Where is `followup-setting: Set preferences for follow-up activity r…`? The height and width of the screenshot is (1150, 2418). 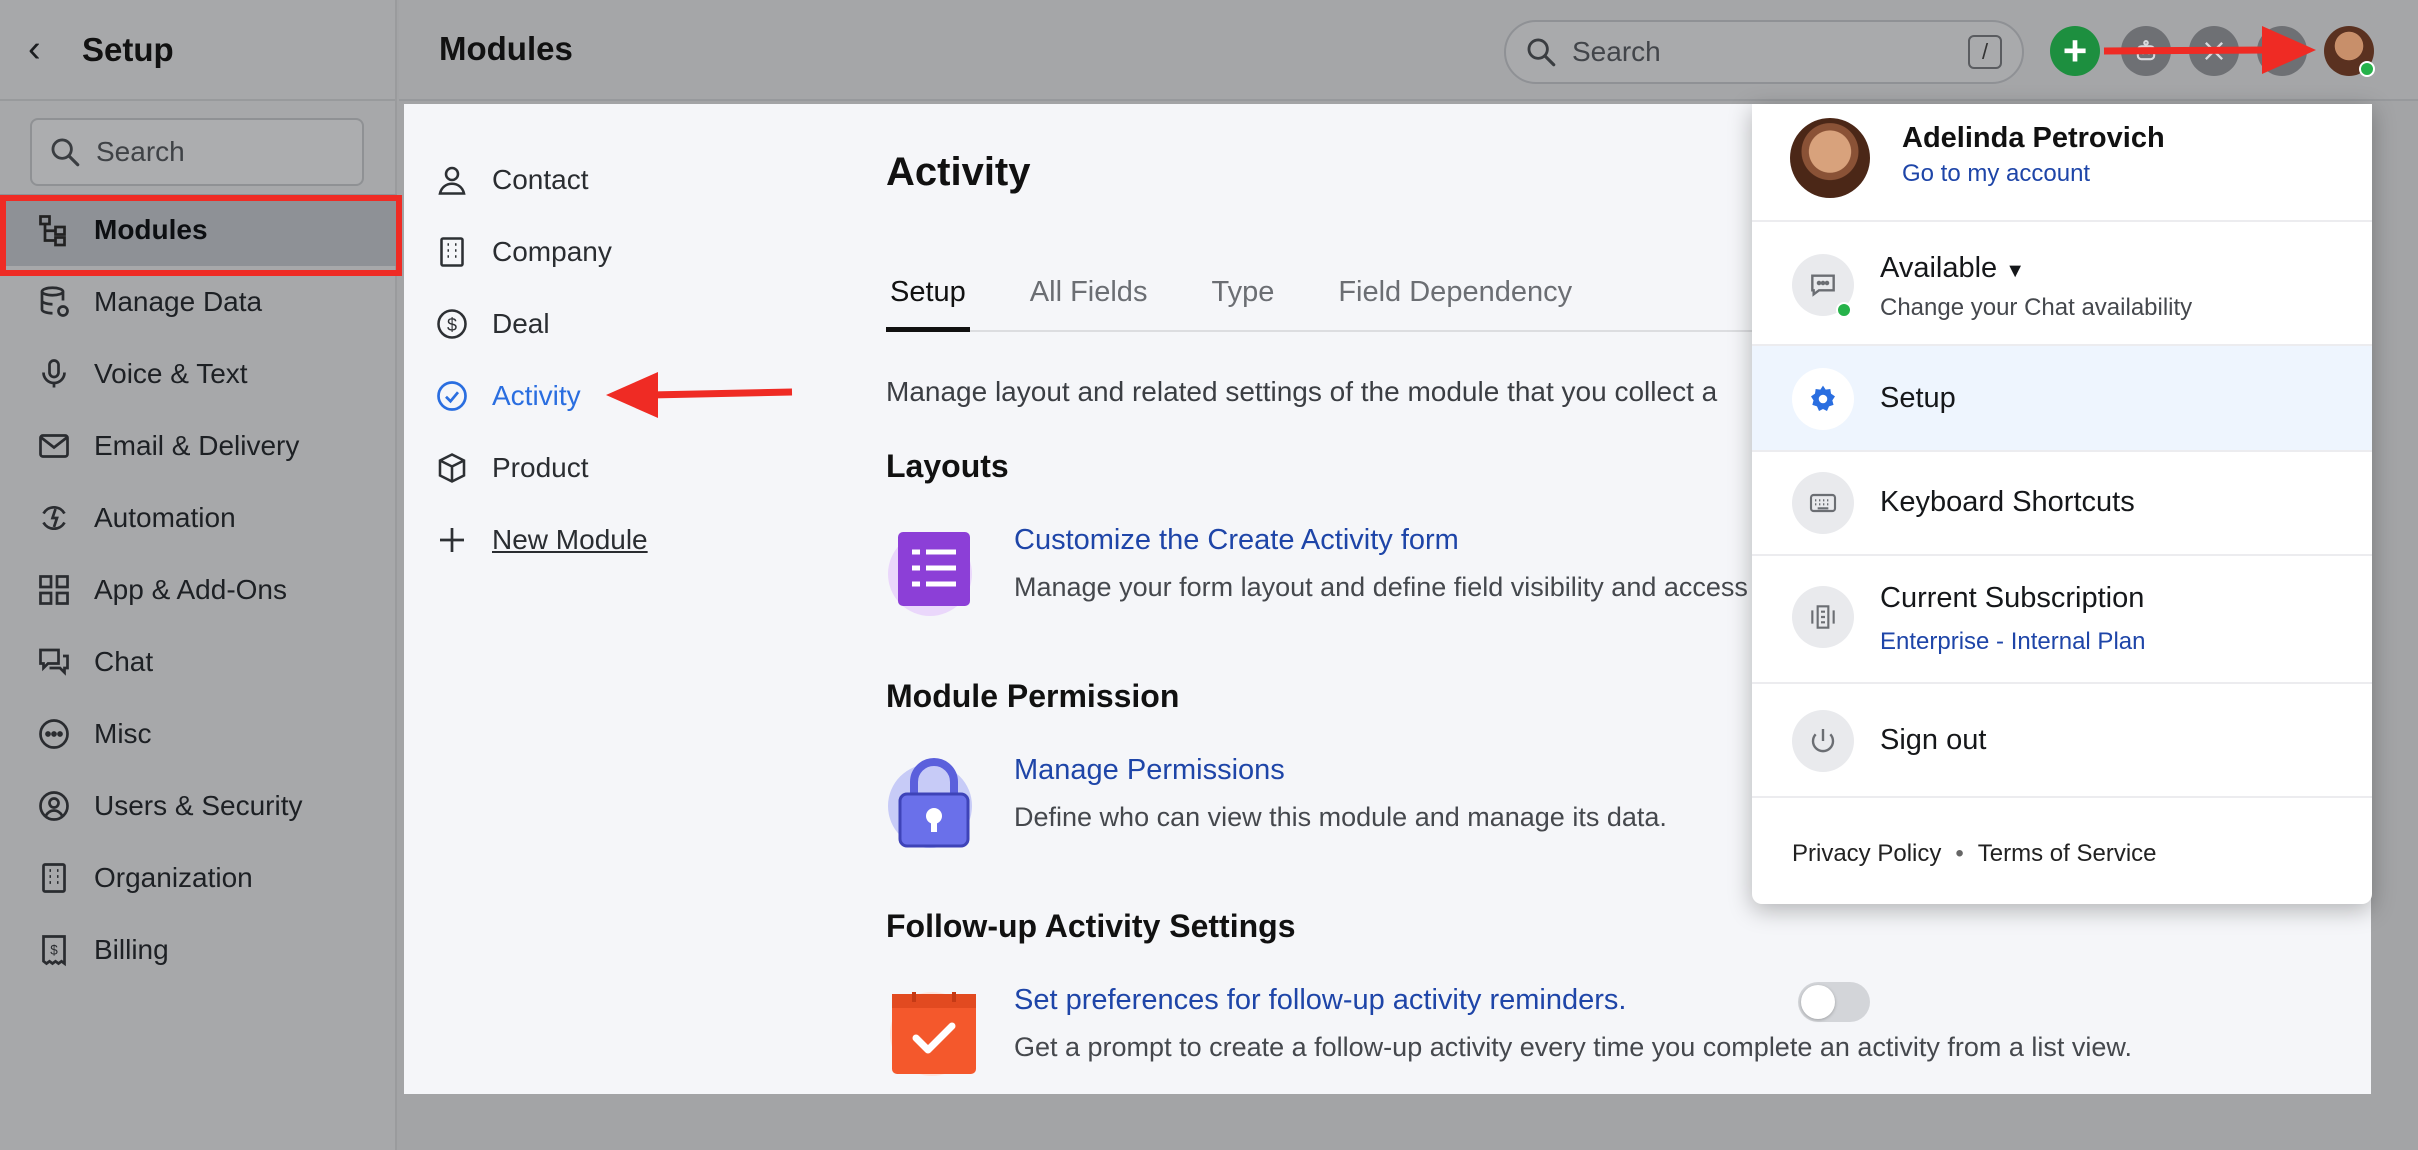
followup-setting: Set preferences for follow-up activity r… is located at coordinates (1616, 1039).